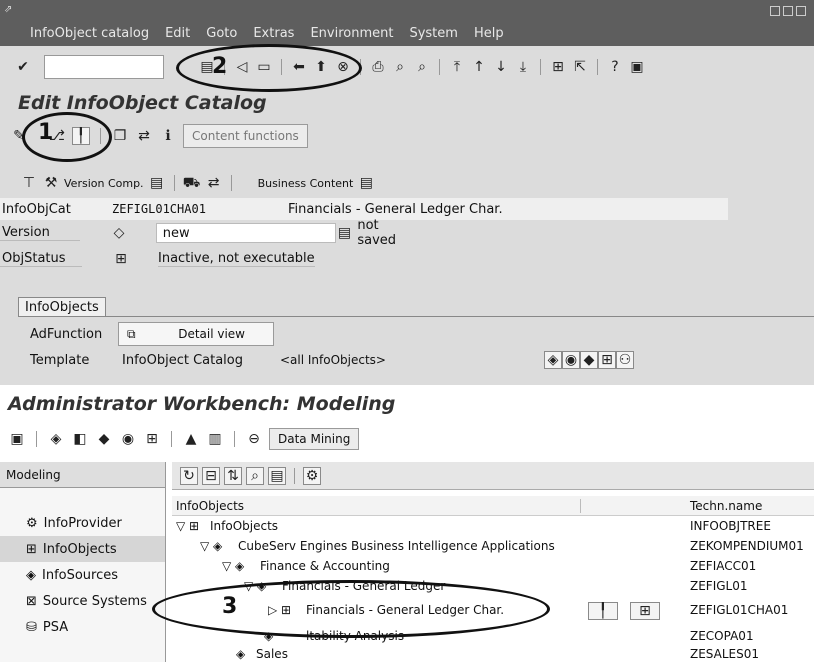  What do you see at coordinates (788, 11) in the screenshot?
I see `maximize-icon` at bounding box center [788, 11].